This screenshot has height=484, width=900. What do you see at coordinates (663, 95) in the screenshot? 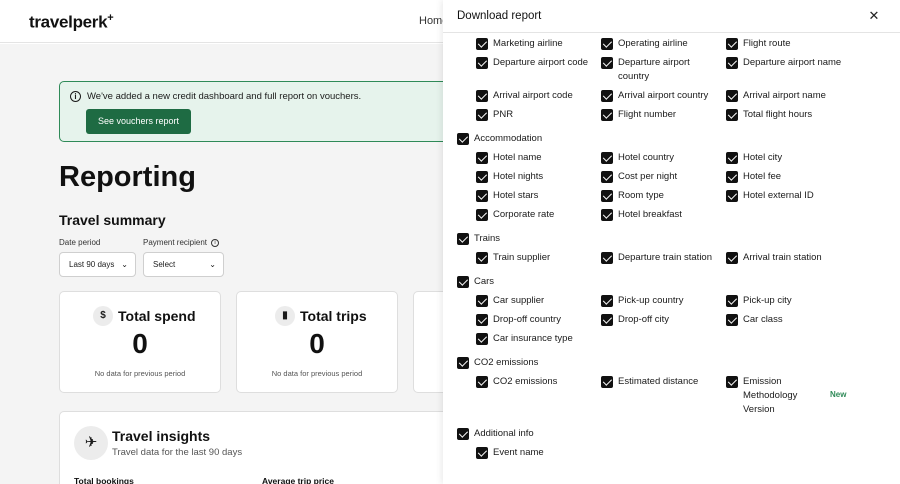
I see `checkbox-label: Arrival airport country` at bounding box center [663, 95].